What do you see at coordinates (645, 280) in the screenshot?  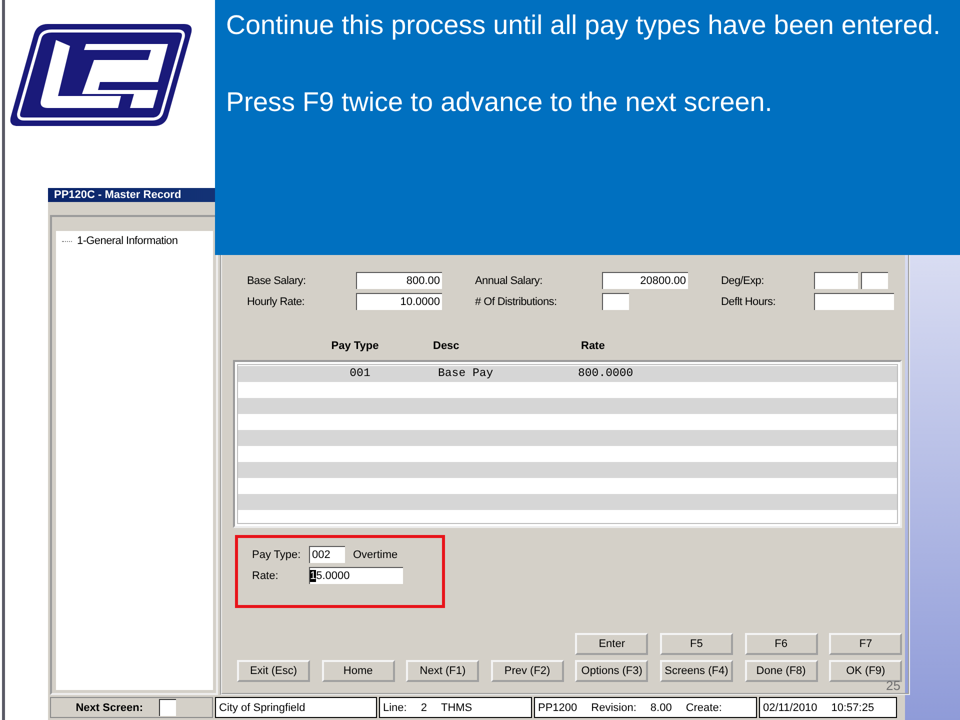 I see `input-field: 20800.00` at bounding box center [645, 280].